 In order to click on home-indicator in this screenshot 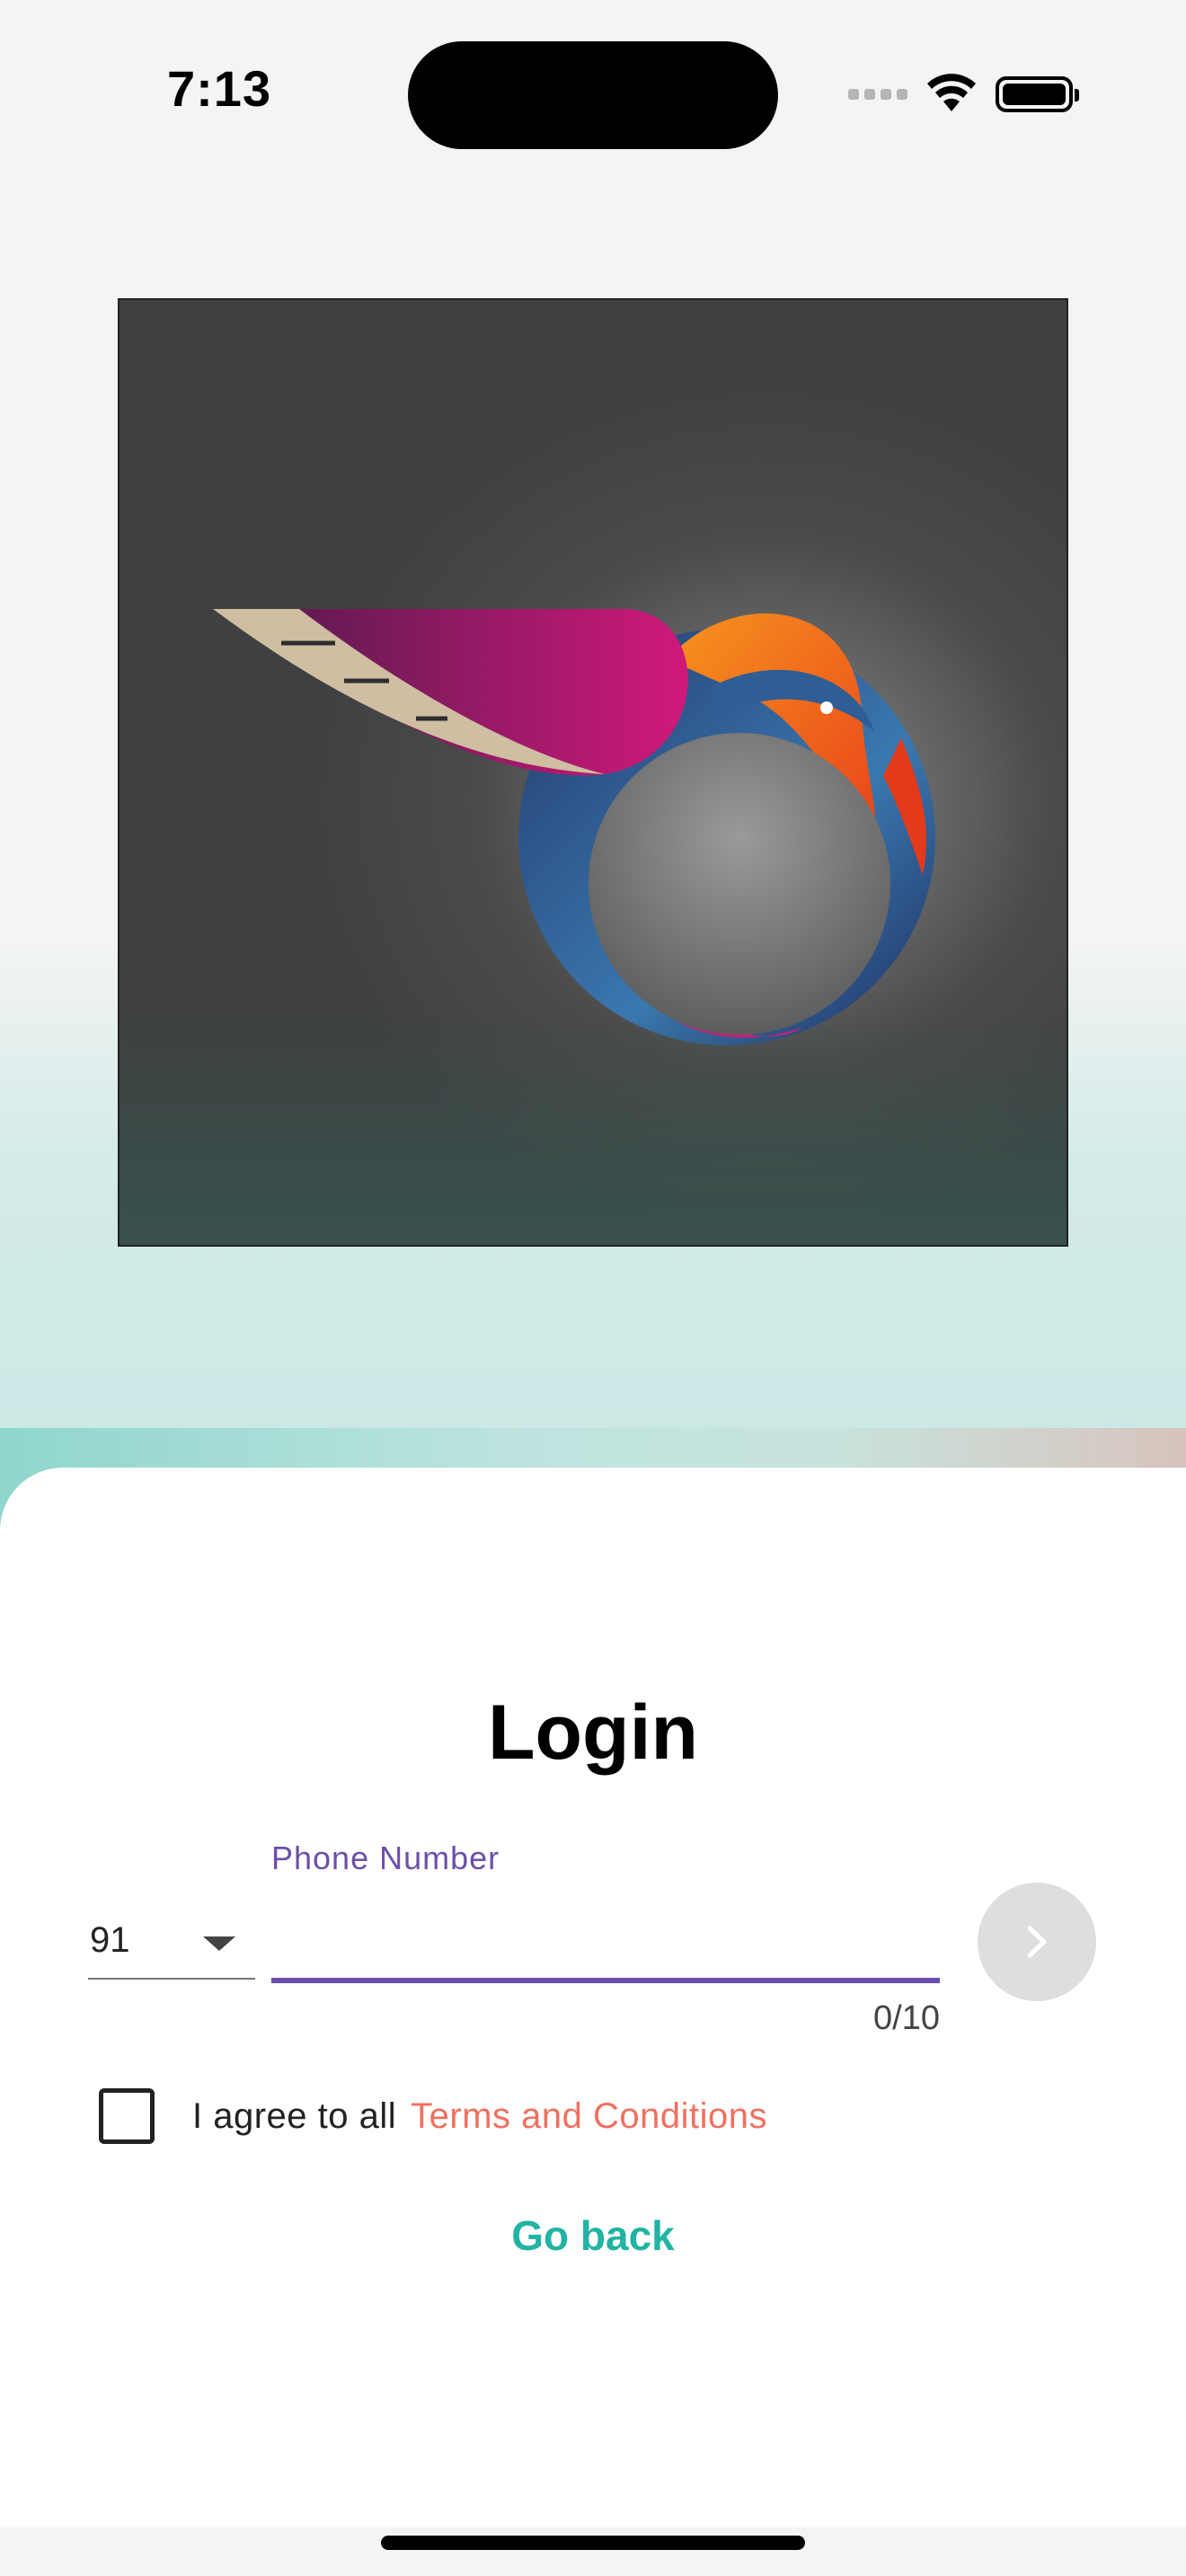, I will do `click(593, 2543)`.